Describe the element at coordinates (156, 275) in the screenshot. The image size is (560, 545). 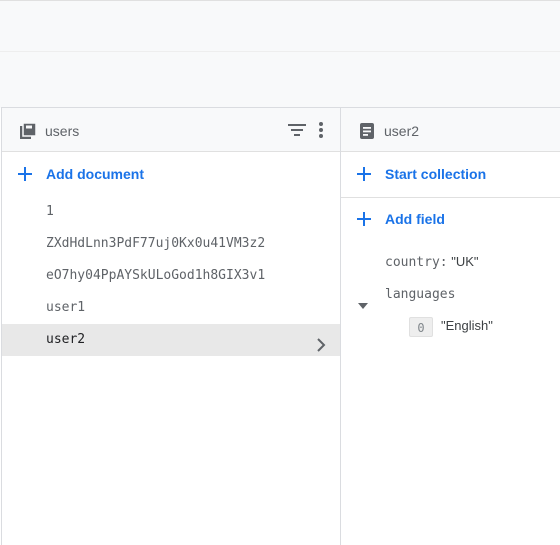
I see `document-id: eO7hy04PpAYSkULoGod1h8GIX3v1` at that location.